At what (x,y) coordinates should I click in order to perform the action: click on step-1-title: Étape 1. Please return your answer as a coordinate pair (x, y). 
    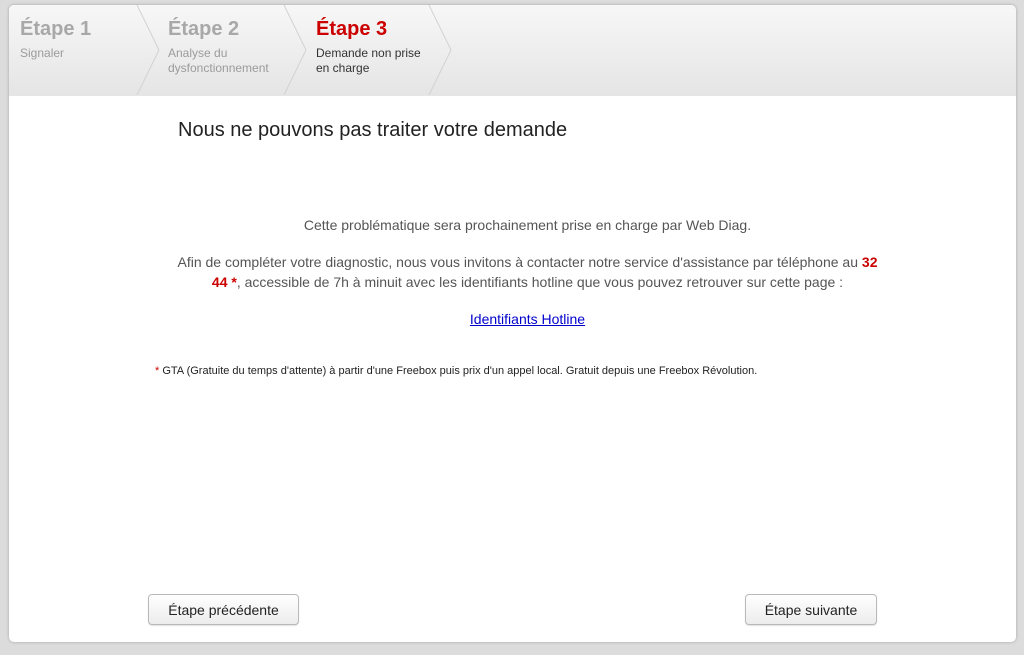
    Looking at the image, I should click on (56, 29).